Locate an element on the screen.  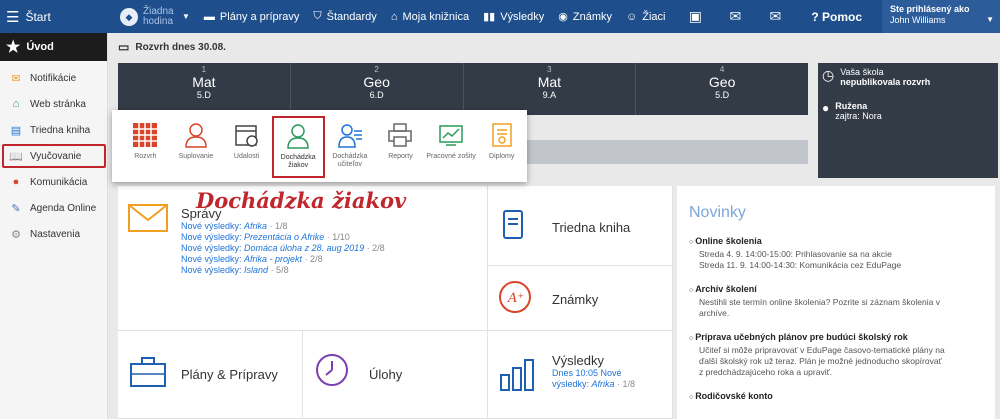
teacher-person-icon is located at coordinates (350, 136).